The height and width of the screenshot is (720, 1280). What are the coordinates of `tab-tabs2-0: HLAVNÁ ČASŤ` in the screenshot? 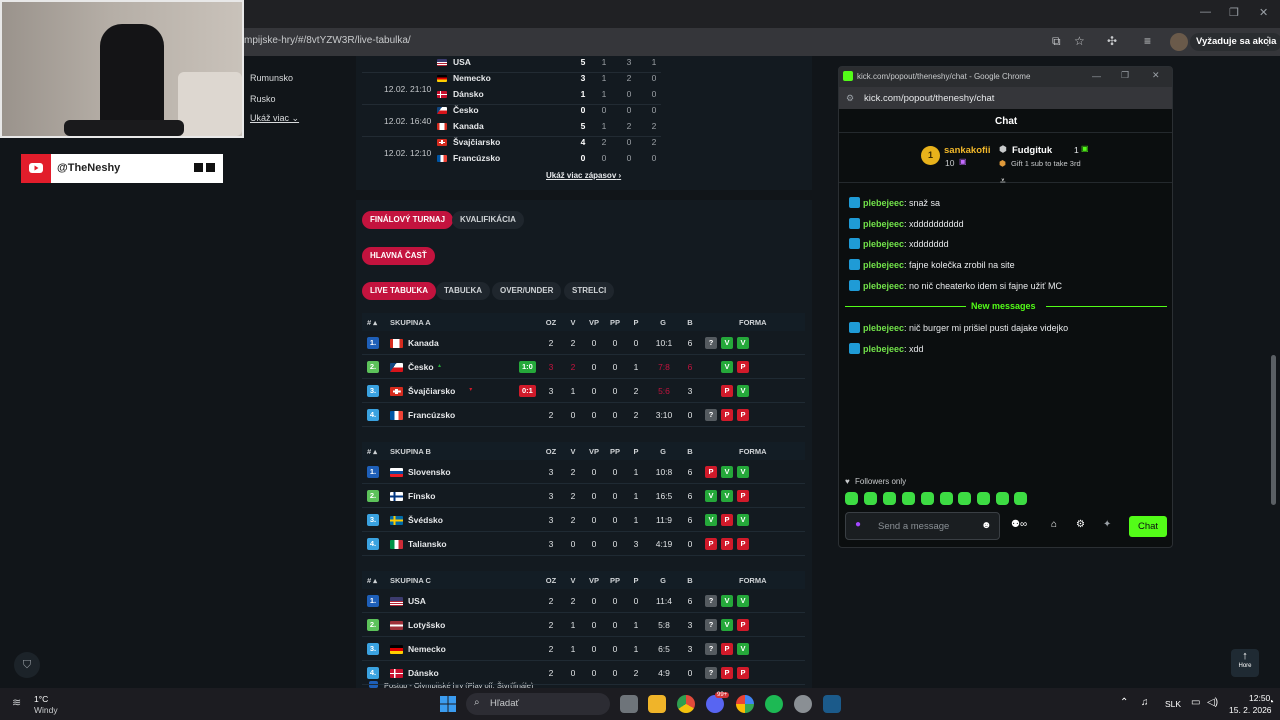 It's located at (398, 256).